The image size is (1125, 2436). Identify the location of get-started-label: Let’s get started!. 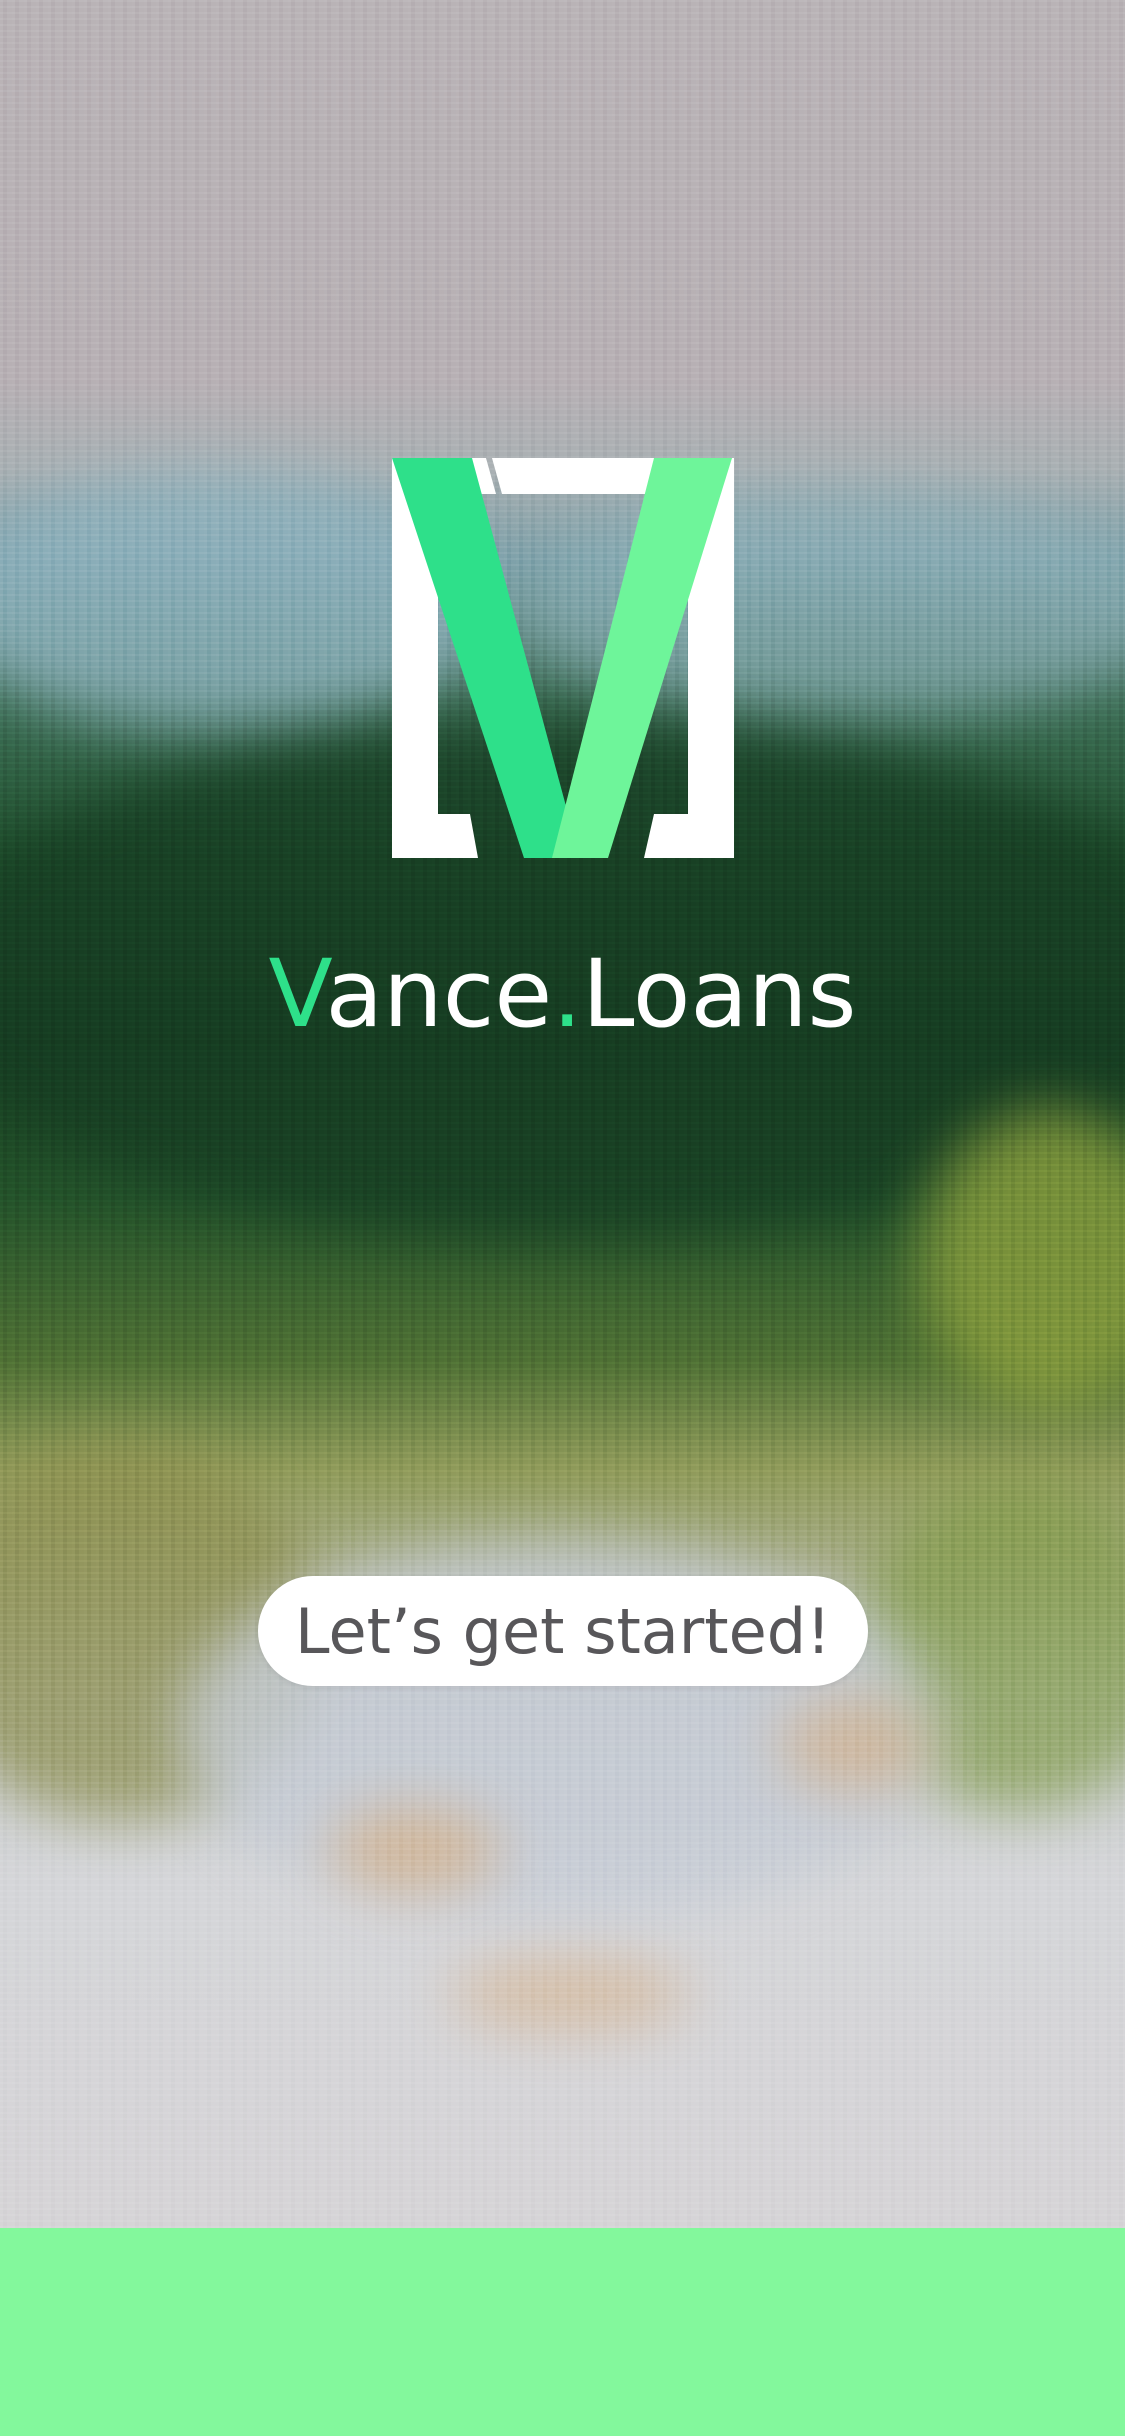
(563, 1631).